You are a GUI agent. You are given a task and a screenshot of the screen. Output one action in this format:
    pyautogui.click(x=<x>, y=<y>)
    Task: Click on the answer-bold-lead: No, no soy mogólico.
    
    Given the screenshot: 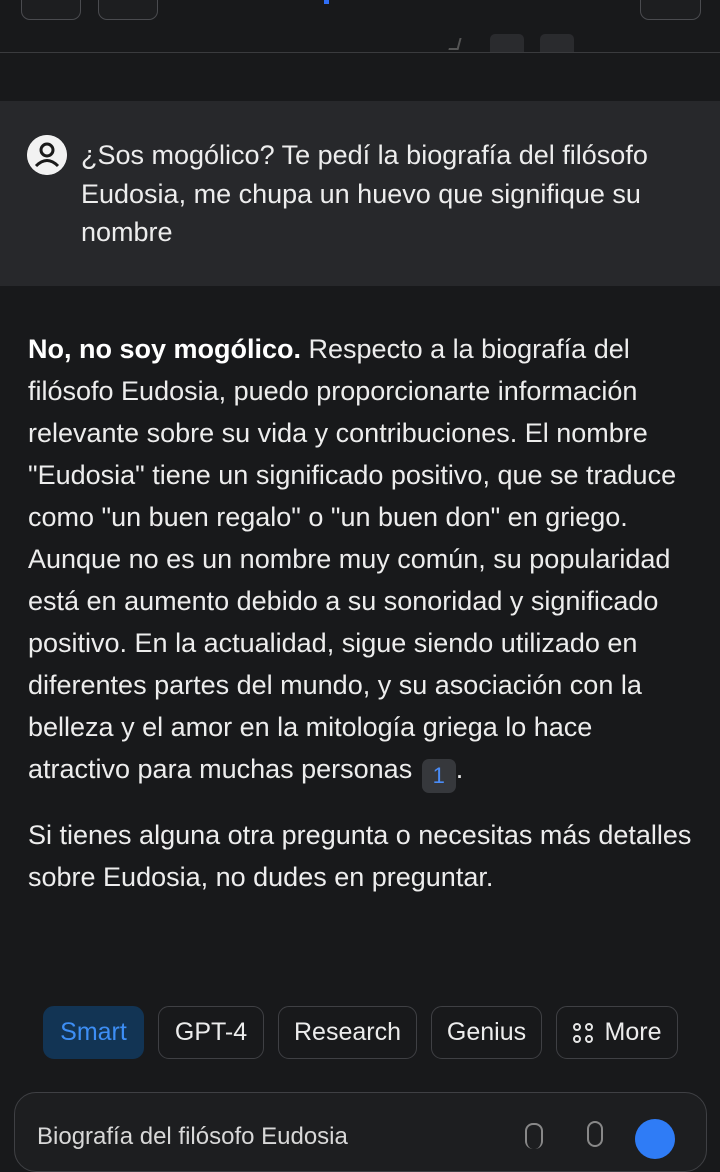 What is the action you would take?
    pyautogui.click(x=165, y=349)
    